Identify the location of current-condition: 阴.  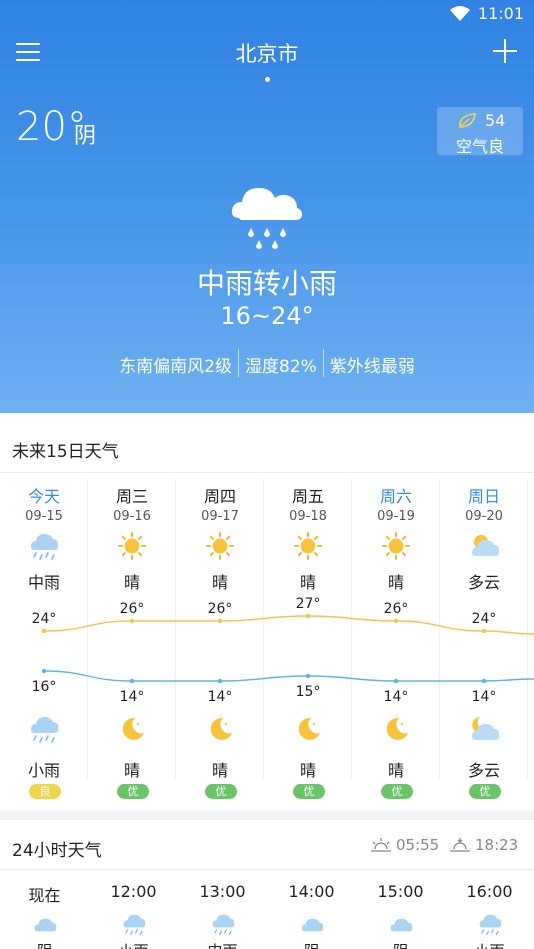
(85, 136).